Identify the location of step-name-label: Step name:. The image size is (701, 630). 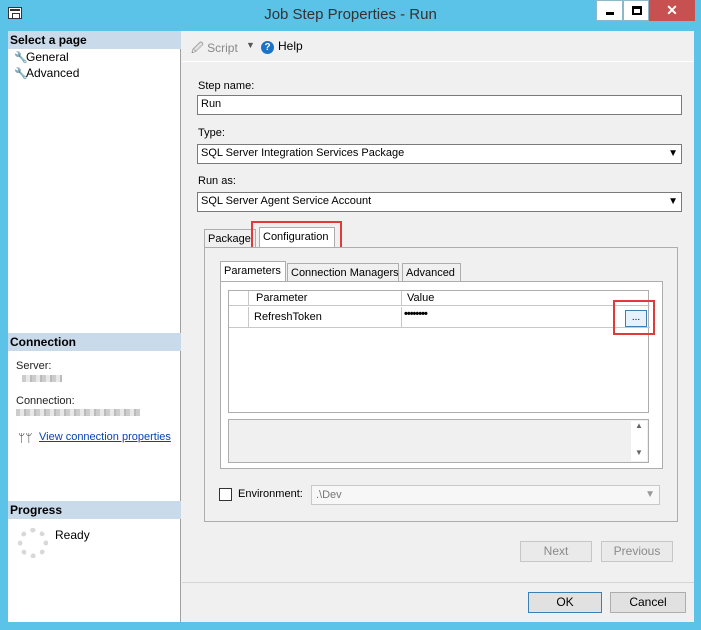
(226, 86).